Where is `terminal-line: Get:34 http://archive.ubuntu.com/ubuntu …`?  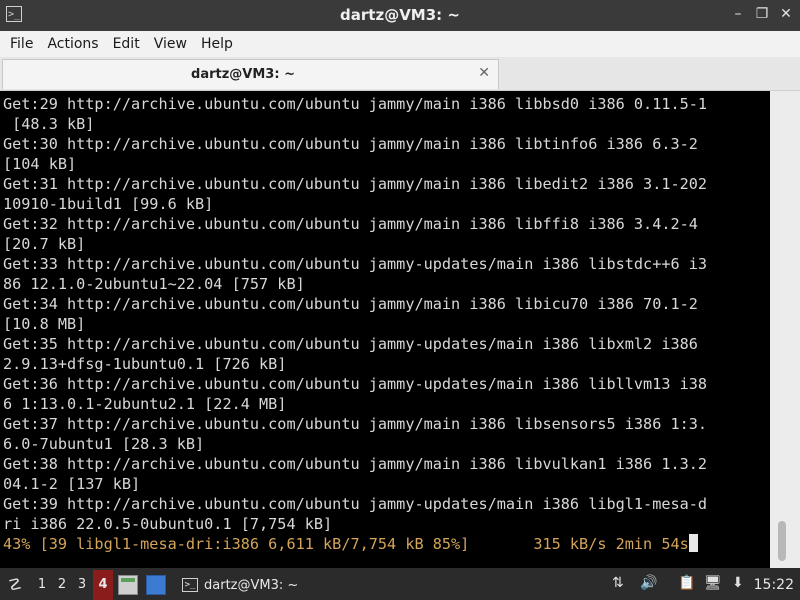
terminal-line: Get:34 http://archive.ubuntu.com/ubuntu … is located at coordinates (350, 304).